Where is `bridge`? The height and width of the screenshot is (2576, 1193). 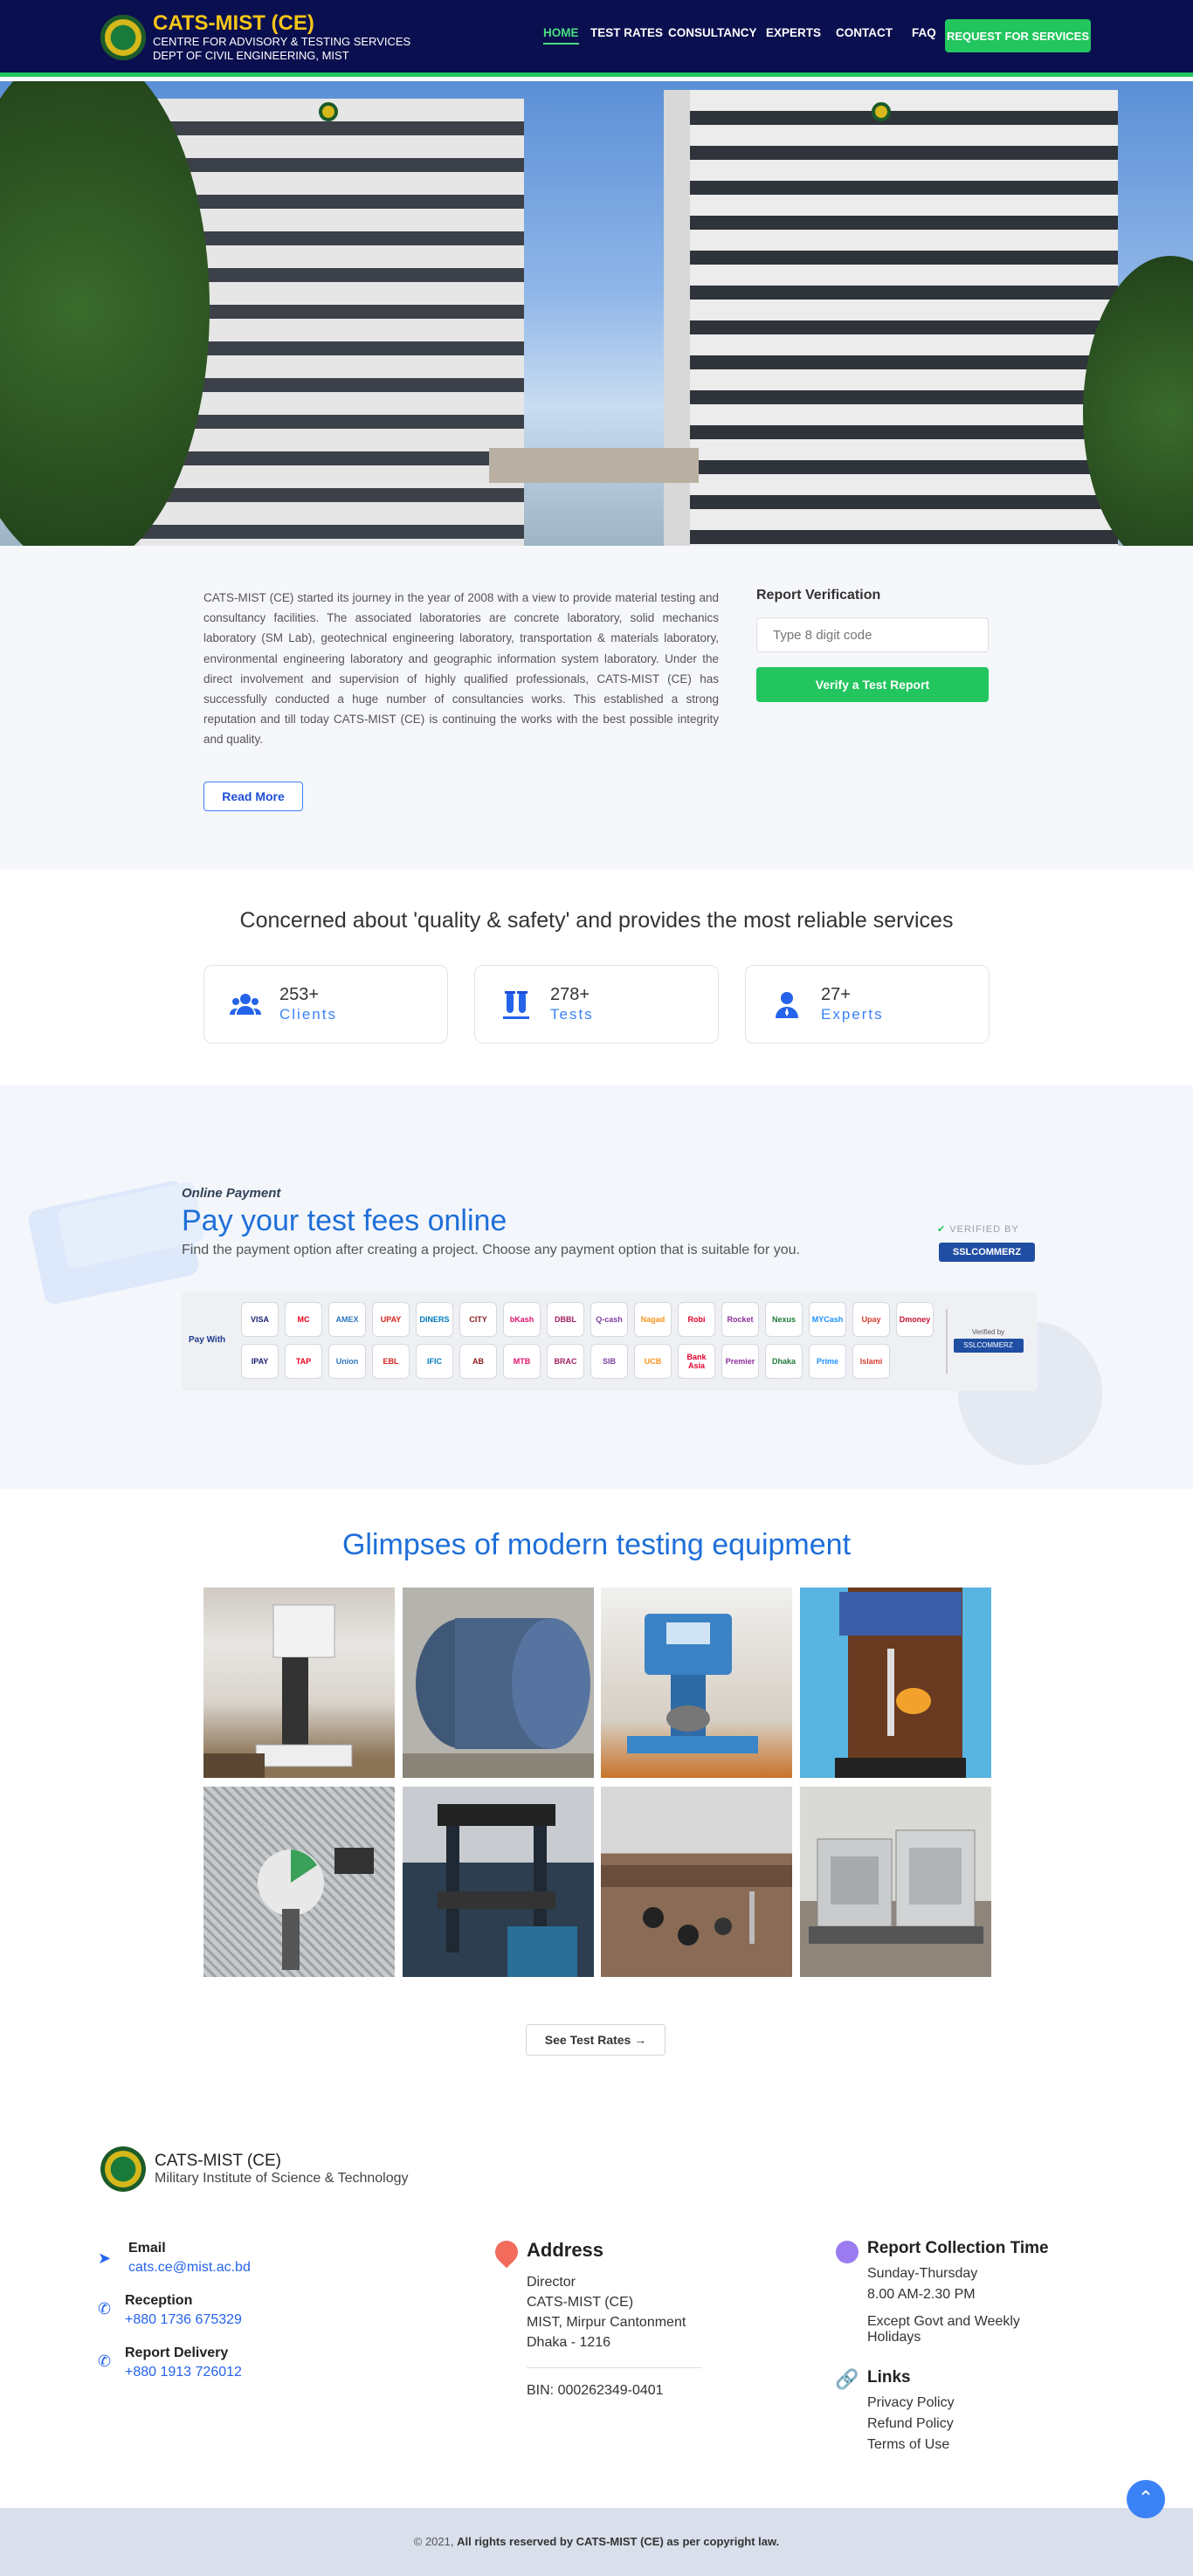
bridge is located at coordinates (594, 465).